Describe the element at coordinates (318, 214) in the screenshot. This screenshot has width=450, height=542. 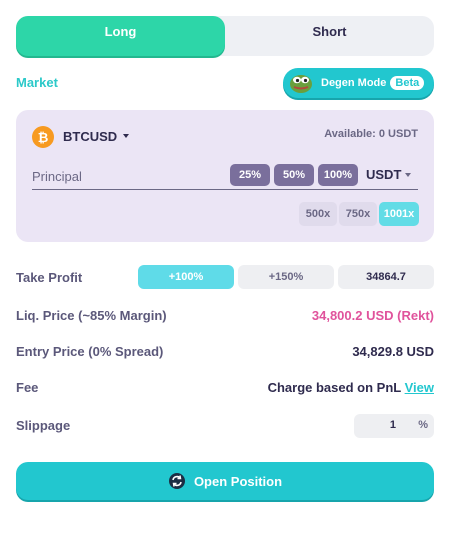
I see `leverage-500x-button: 500x` at that location.